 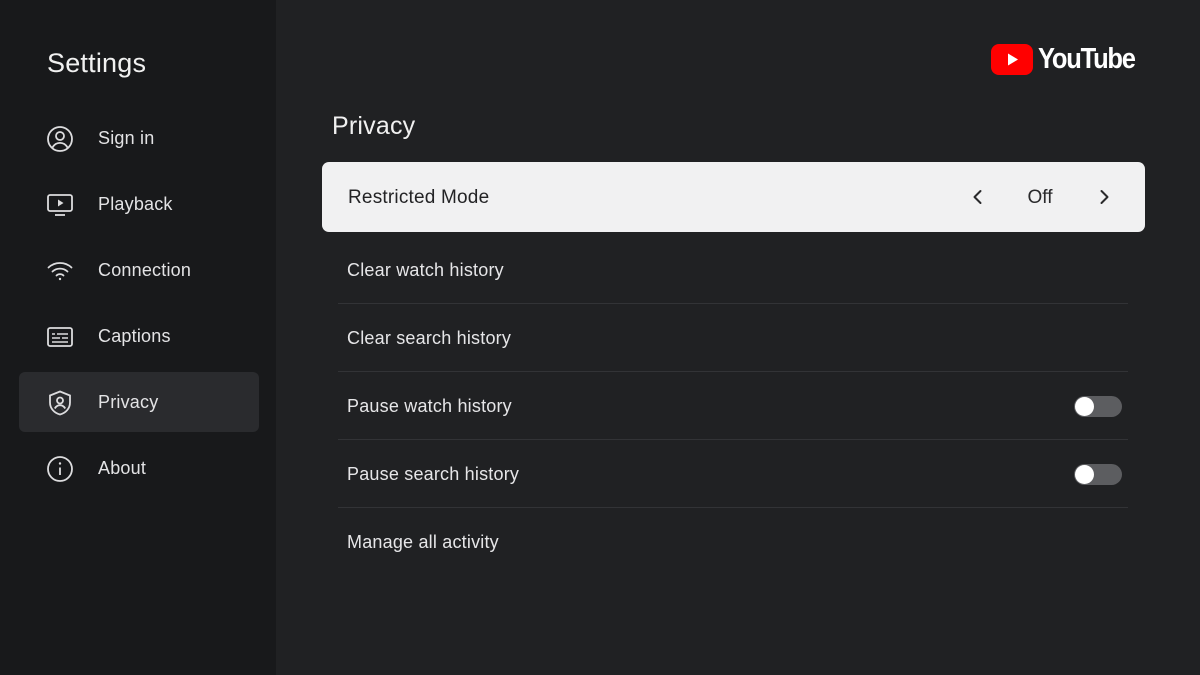 I want to click on pause-watch-history-row: Pause watch history, so click(x=733, y=406).